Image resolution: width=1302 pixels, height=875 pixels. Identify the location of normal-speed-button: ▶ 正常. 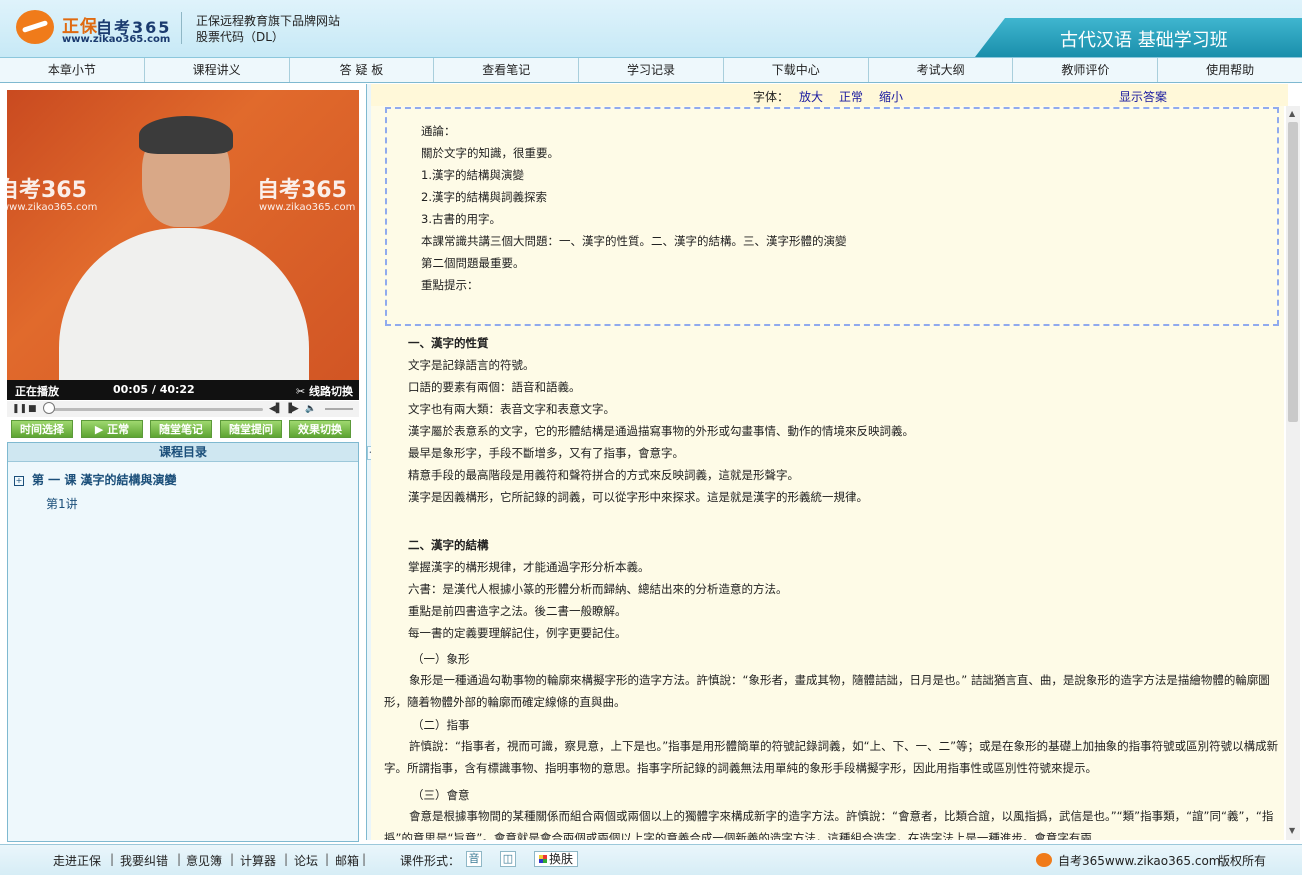
(112, 429).